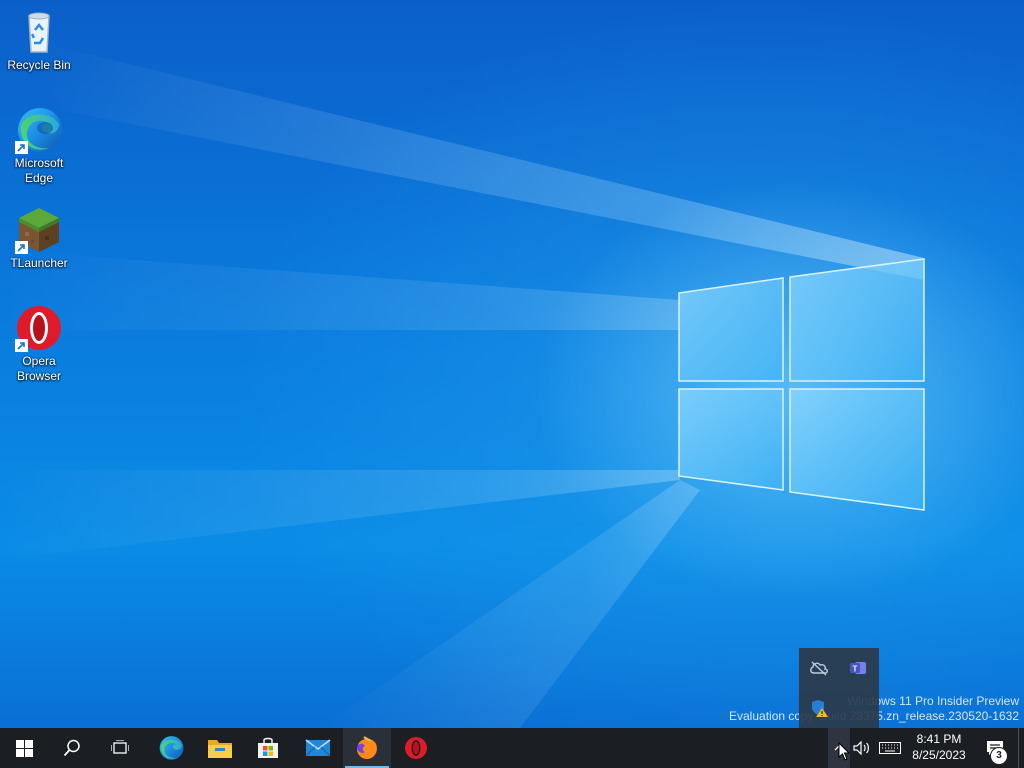  Describe the element at coordinates (39, 263) in the screenshot. I see `desktop-icon-label: TLauncher` at that location.